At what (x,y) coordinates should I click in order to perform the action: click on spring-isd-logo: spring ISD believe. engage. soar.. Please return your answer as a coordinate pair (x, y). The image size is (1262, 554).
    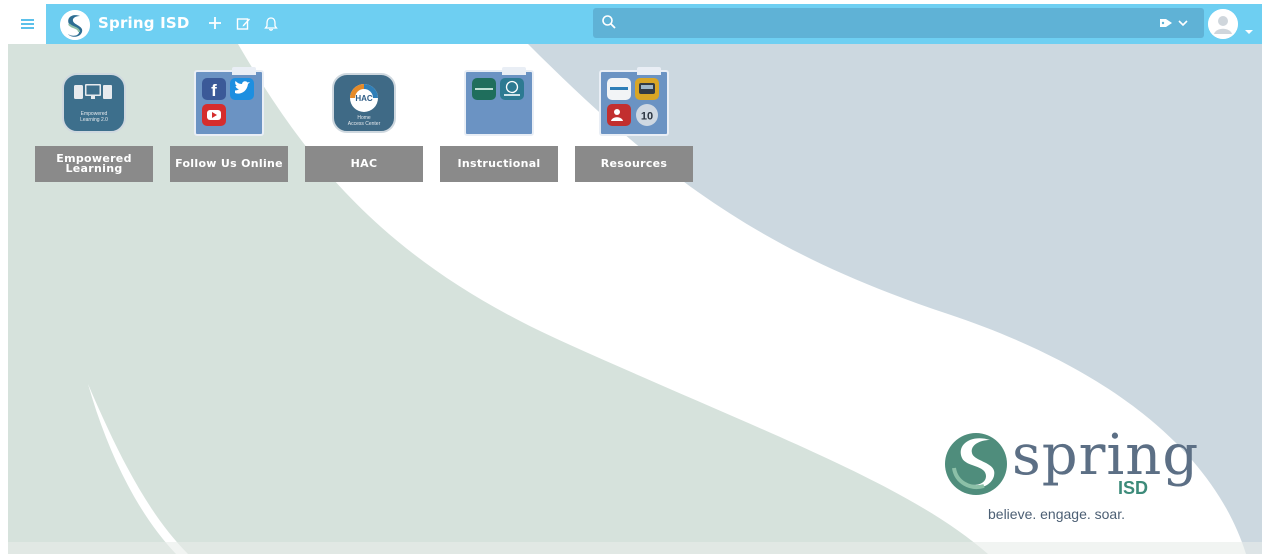
    Looking at the image, I should click on (1069, 481).